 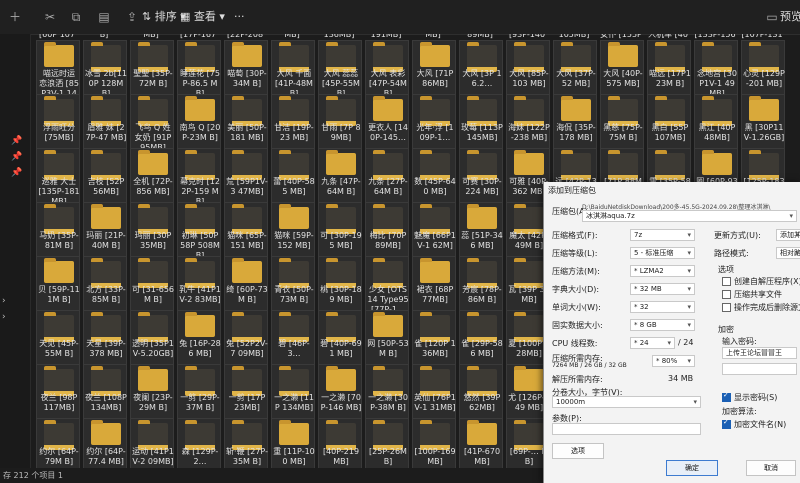 What do you see at coordinates (767, 307) in the screenshot?
I see `delete-label: 操作完成后删除源文件` at bounding box center [767, 307].